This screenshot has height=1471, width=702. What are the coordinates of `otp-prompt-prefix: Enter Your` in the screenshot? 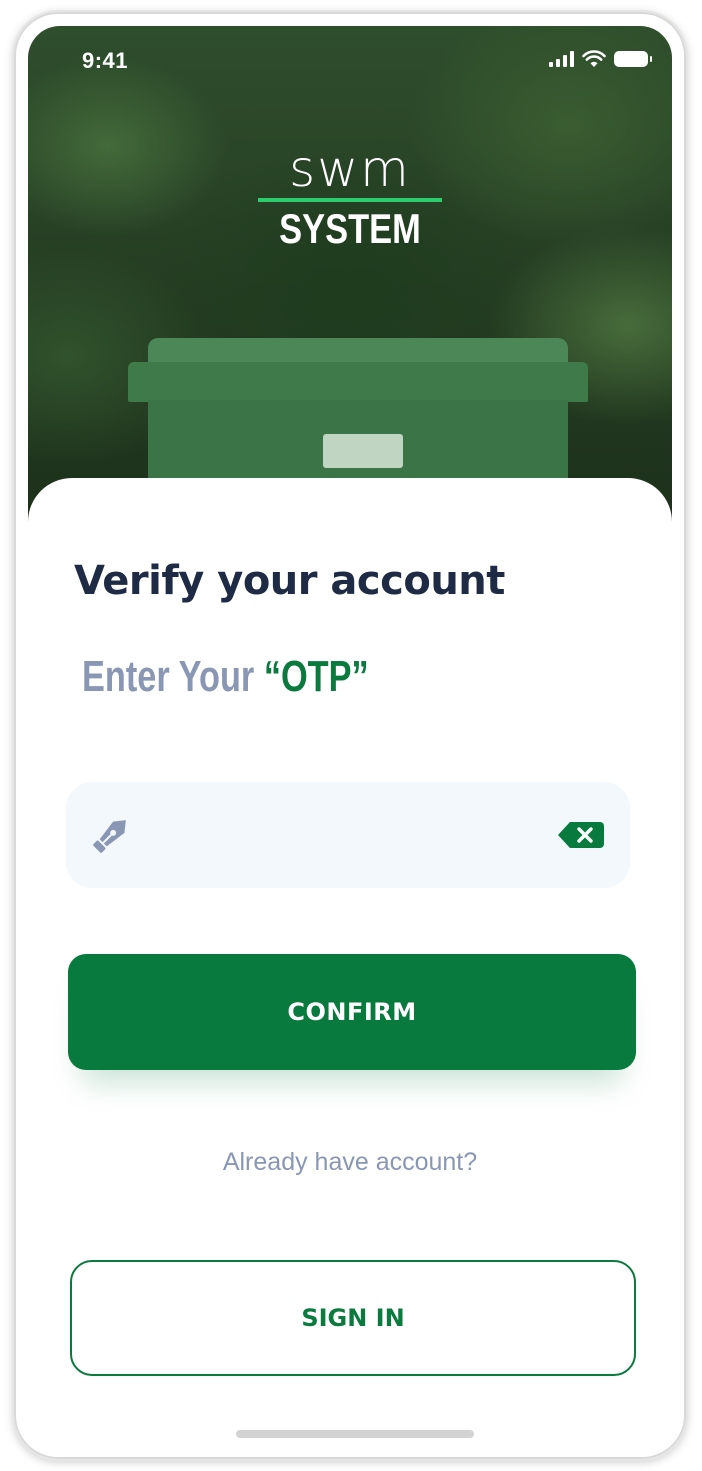 It's located at (173, 676).